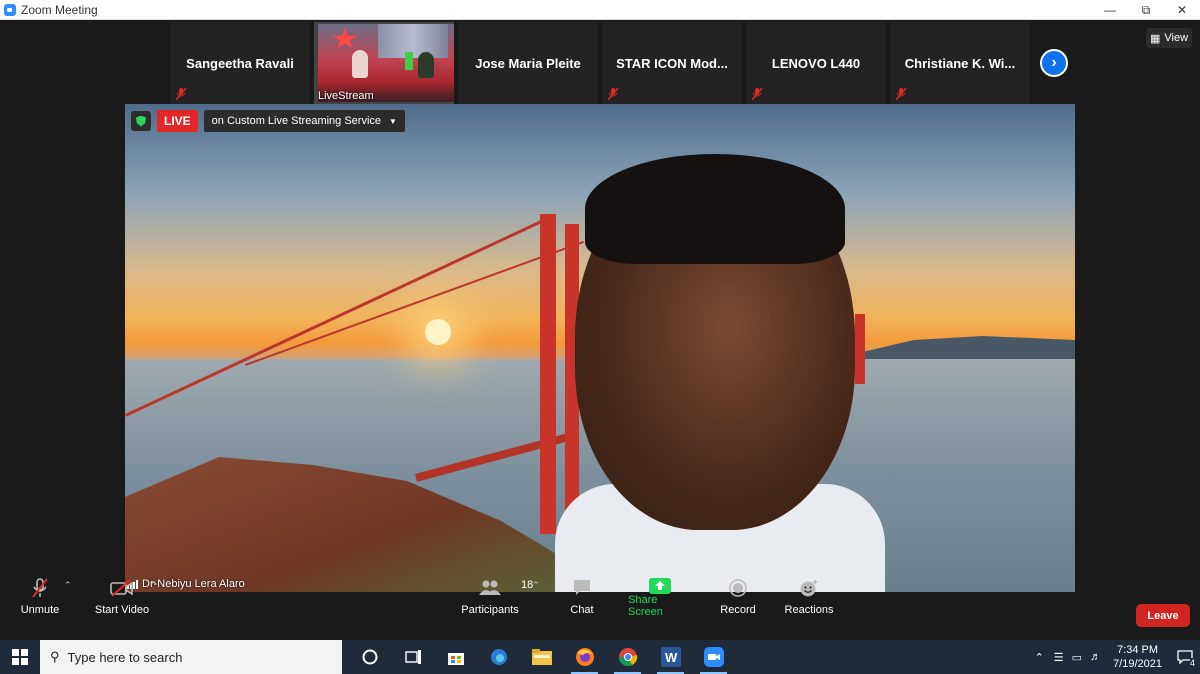  Describe the element at coordinates (738, 610) in the screenshot. I see `record-label: Record` at that location.